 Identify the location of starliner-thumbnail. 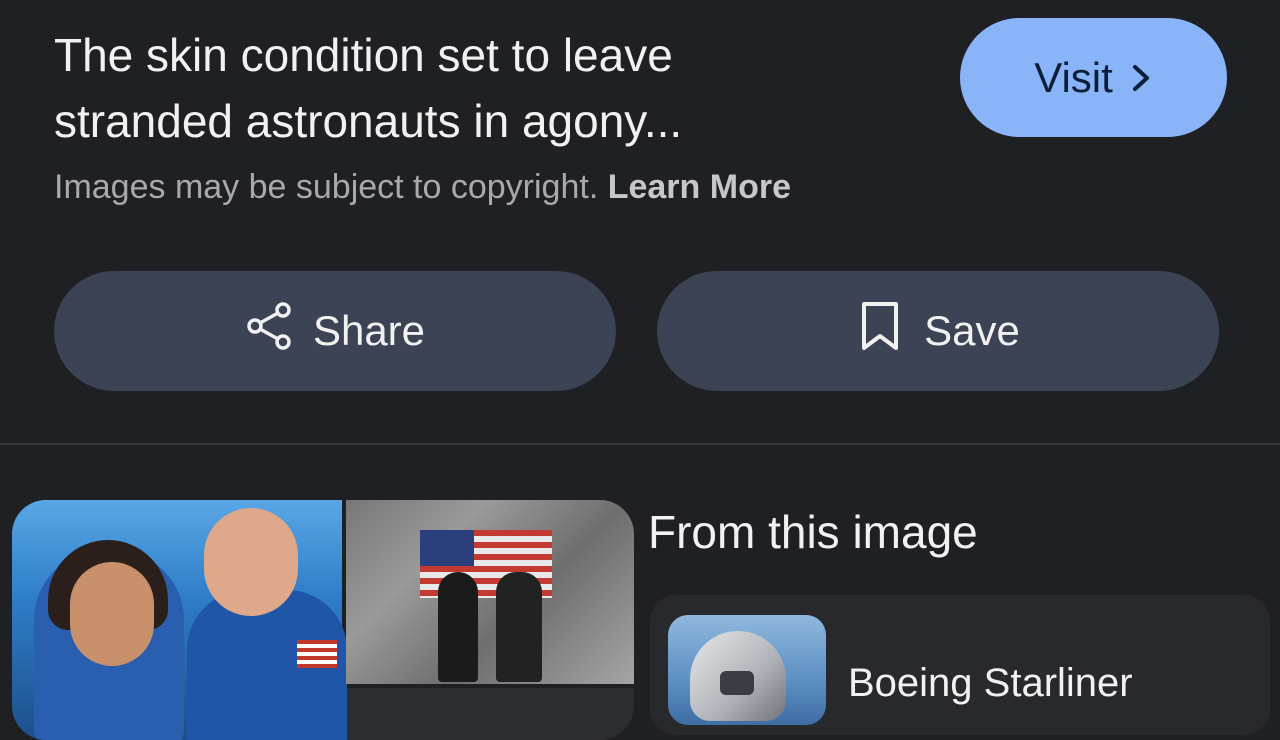
(747, 670).